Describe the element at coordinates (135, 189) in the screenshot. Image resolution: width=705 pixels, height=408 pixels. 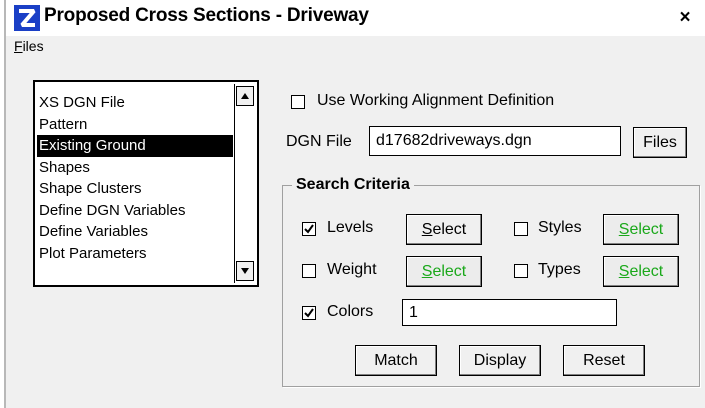
I see `list-item-shape-clusters: Shape Clusters` at that location.